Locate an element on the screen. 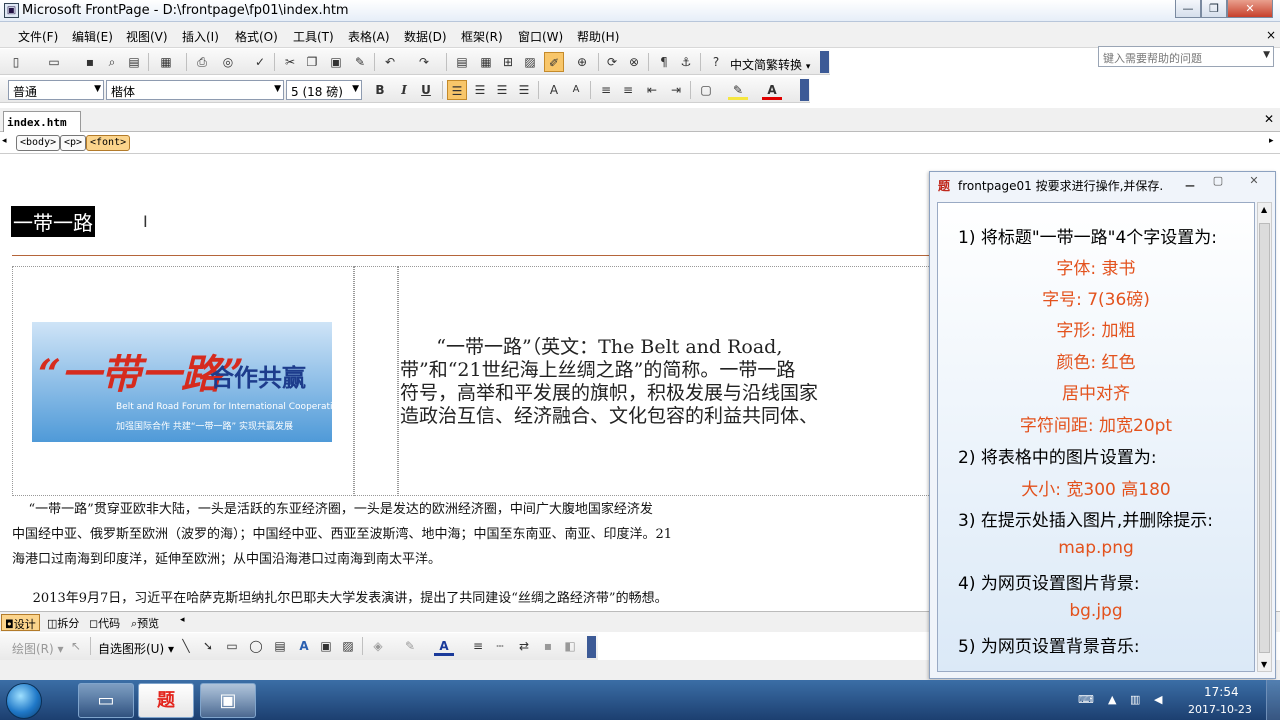 Image resolution: width=1280 pixels, height=720 pixels. tag-p: <p> is located at coordinates (73, 143).